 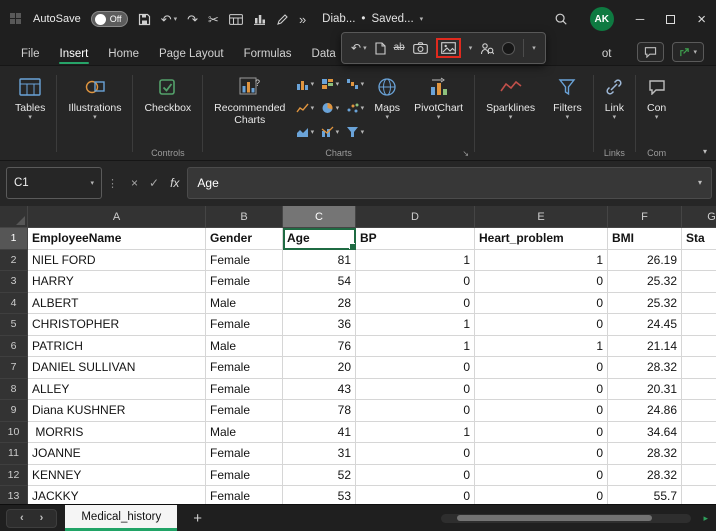 I want to click on cell-B12: Female, so click(x=244, y=475).